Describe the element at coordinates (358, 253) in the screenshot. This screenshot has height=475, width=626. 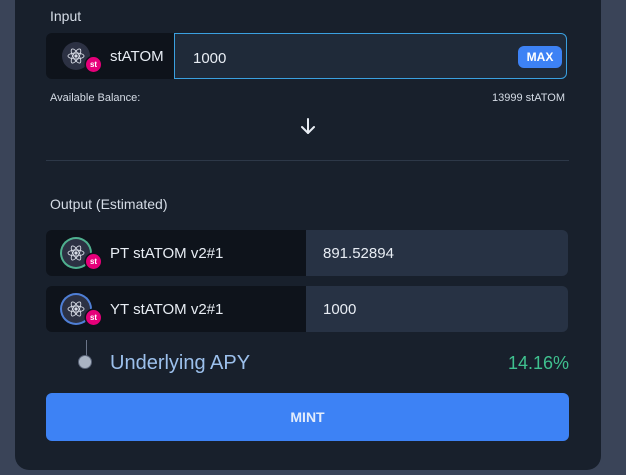
I see `pt-output-value: 891.52894` at that location.